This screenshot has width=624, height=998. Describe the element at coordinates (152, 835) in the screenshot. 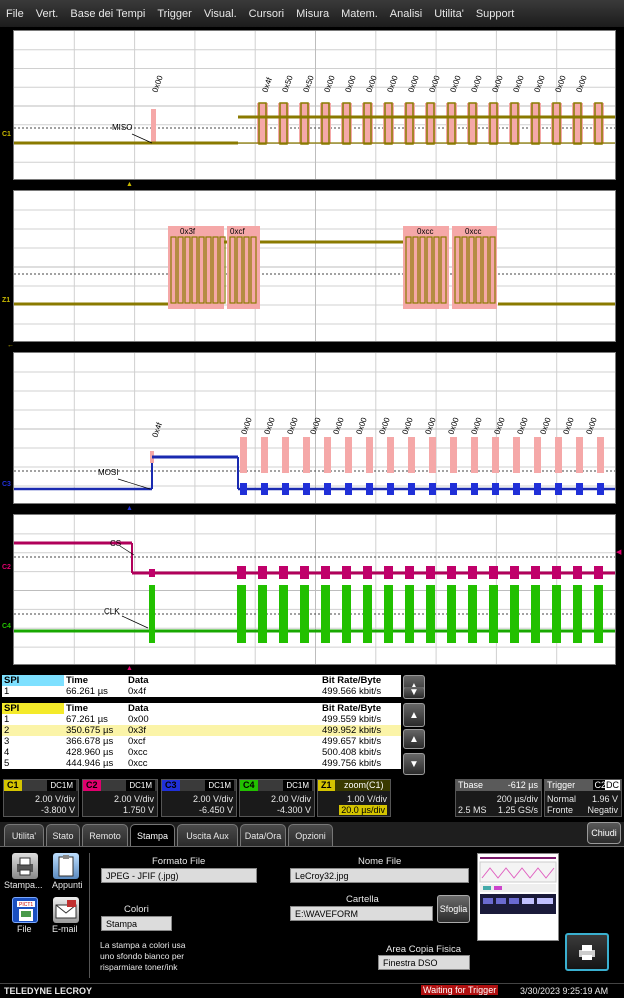

I see `tab-3: Stampa` at that location.